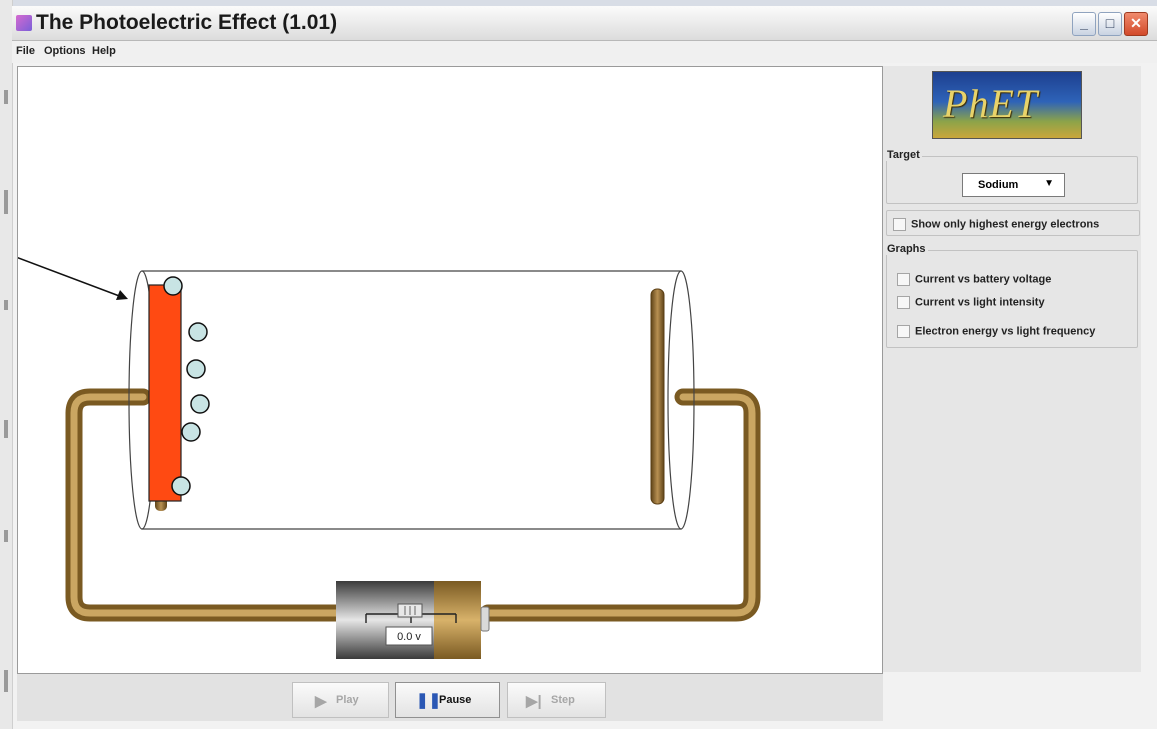  I want to click on graph-current-vs-voltage-checkbox: Current vs battery voltage, so click(974, 281).